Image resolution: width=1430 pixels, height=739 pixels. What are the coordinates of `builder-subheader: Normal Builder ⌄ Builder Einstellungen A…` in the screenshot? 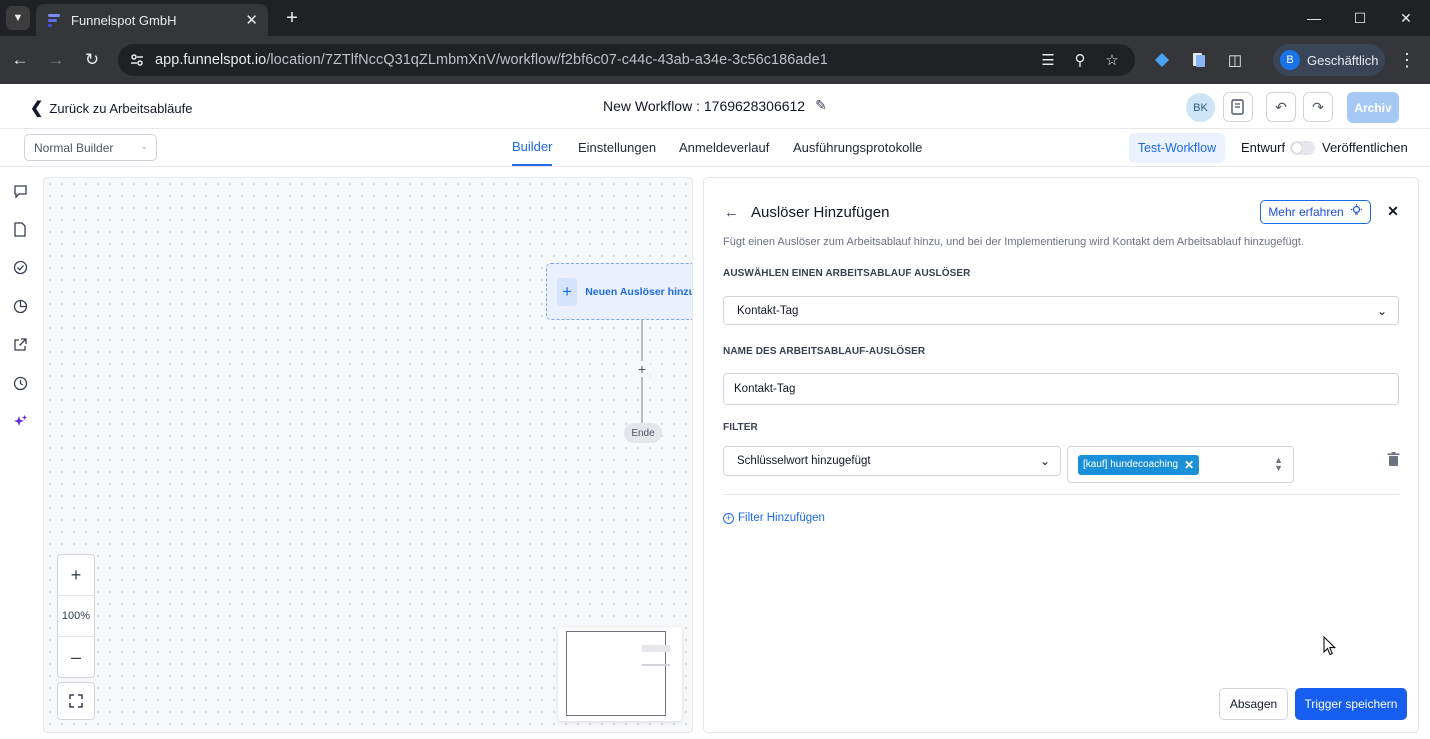 It's located at (715, 148).